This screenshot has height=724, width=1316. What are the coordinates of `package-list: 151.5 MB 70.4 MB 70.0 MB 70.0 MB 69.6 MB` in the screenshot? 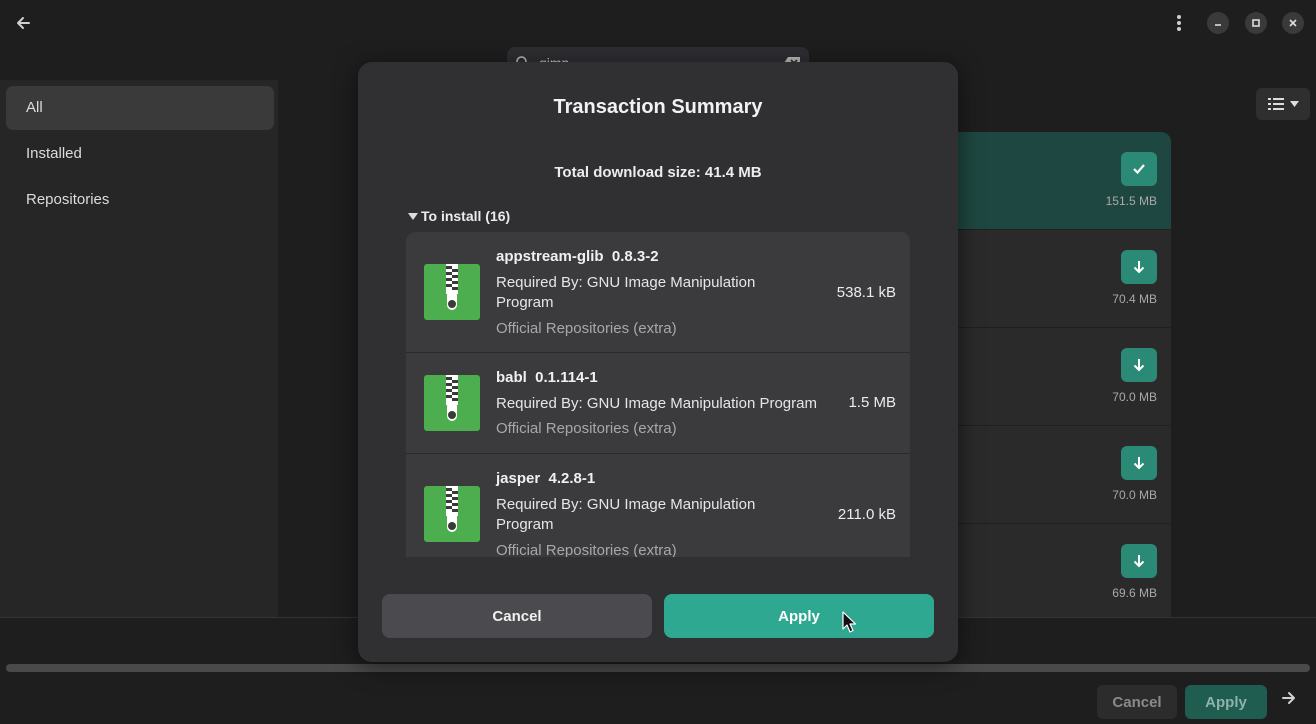 It's located at (1055, 374).